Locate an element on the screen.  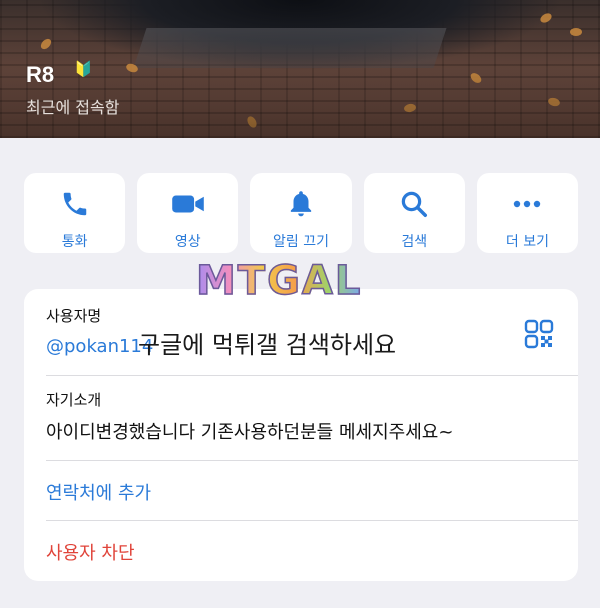
more-icon is located at coordinates (527, 204).